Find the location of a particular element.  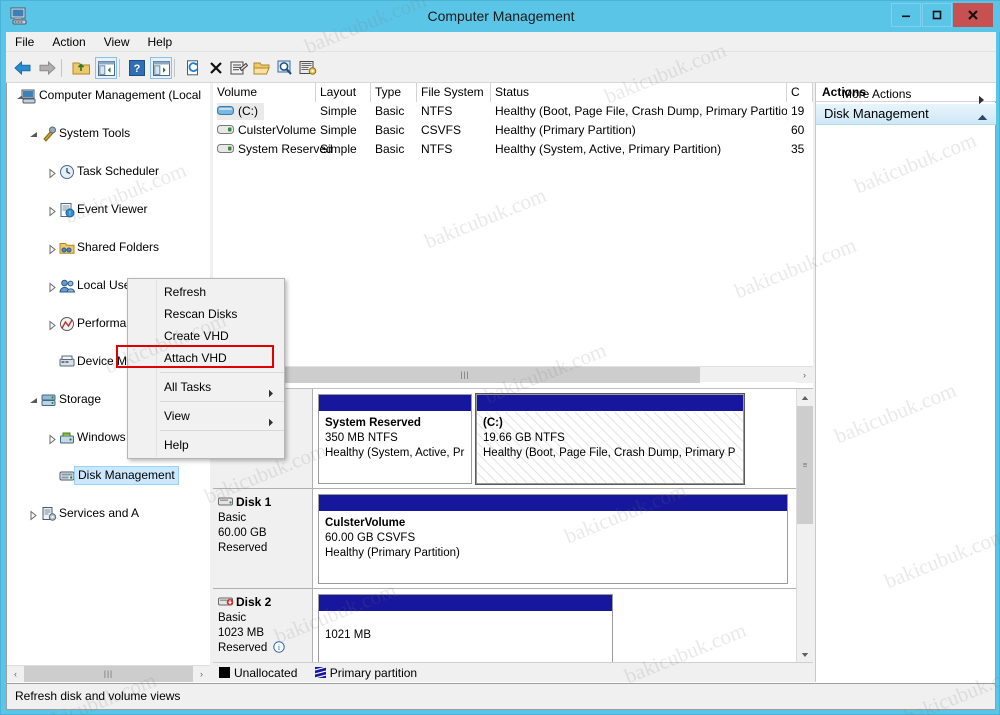

scroll-thumb: ≡ is located at coordinates (805, 465).